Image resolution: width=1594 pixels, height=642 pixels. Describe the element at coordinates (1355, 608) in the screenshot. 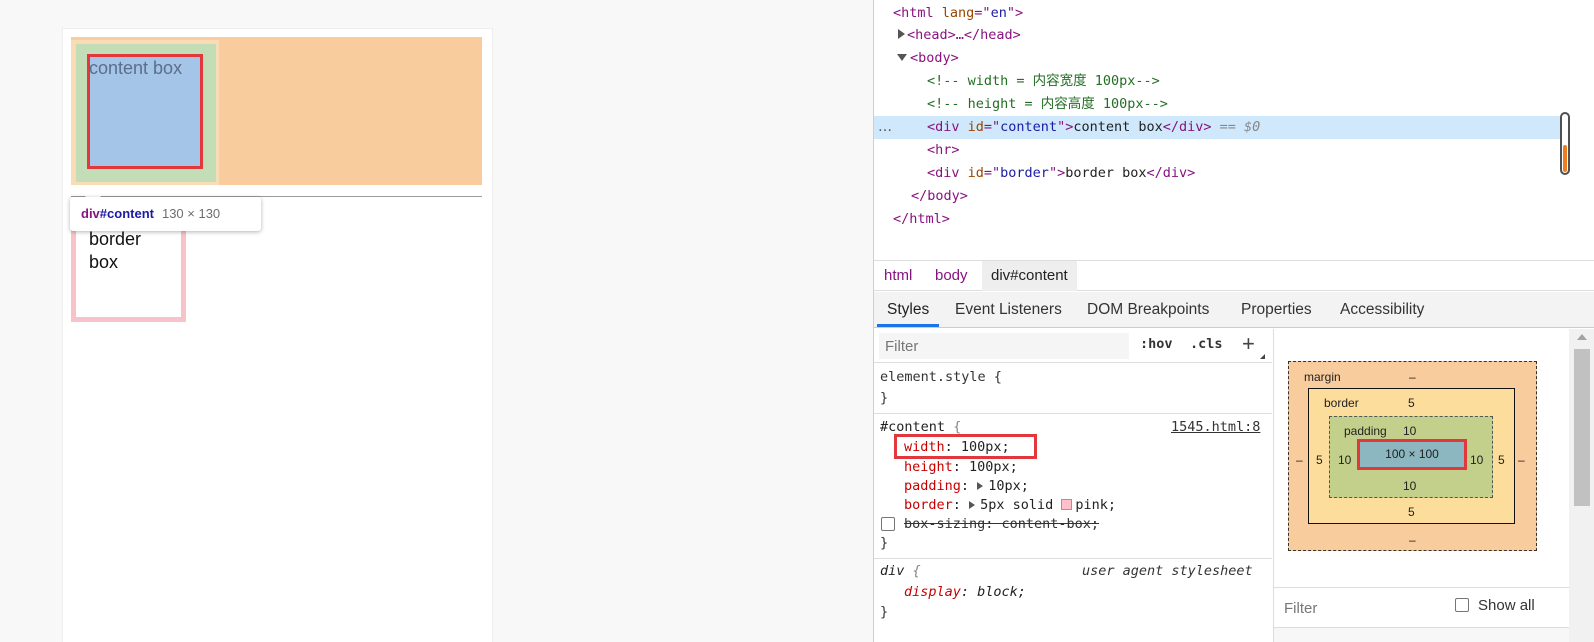

I see `computed-filter-input` at that location.